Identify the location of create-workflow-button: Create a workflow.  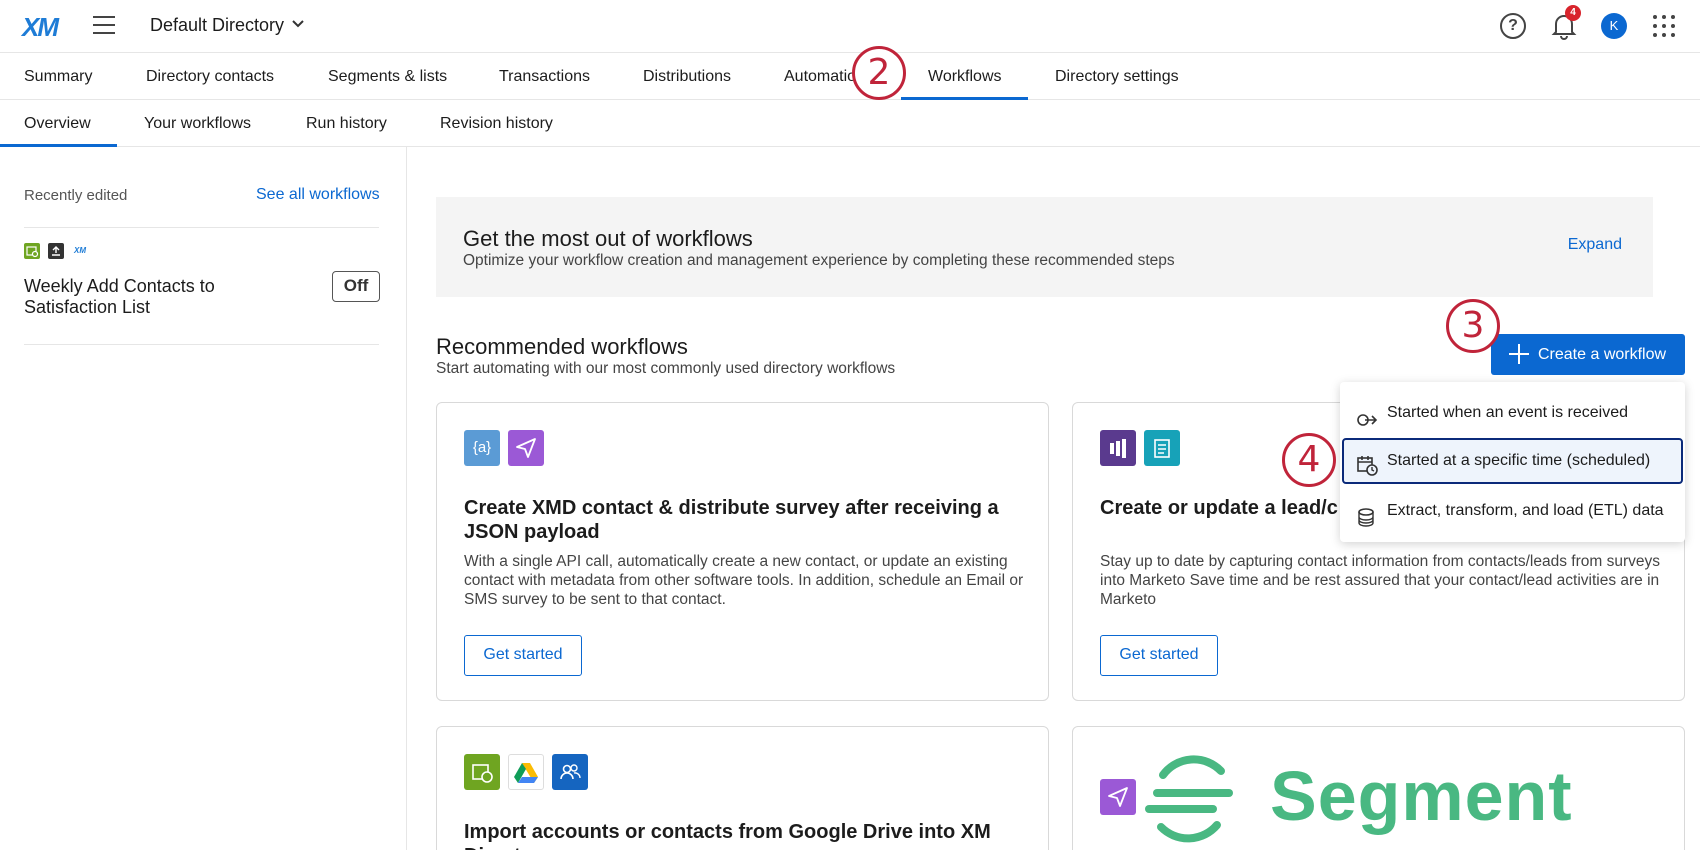
(1588, 354).